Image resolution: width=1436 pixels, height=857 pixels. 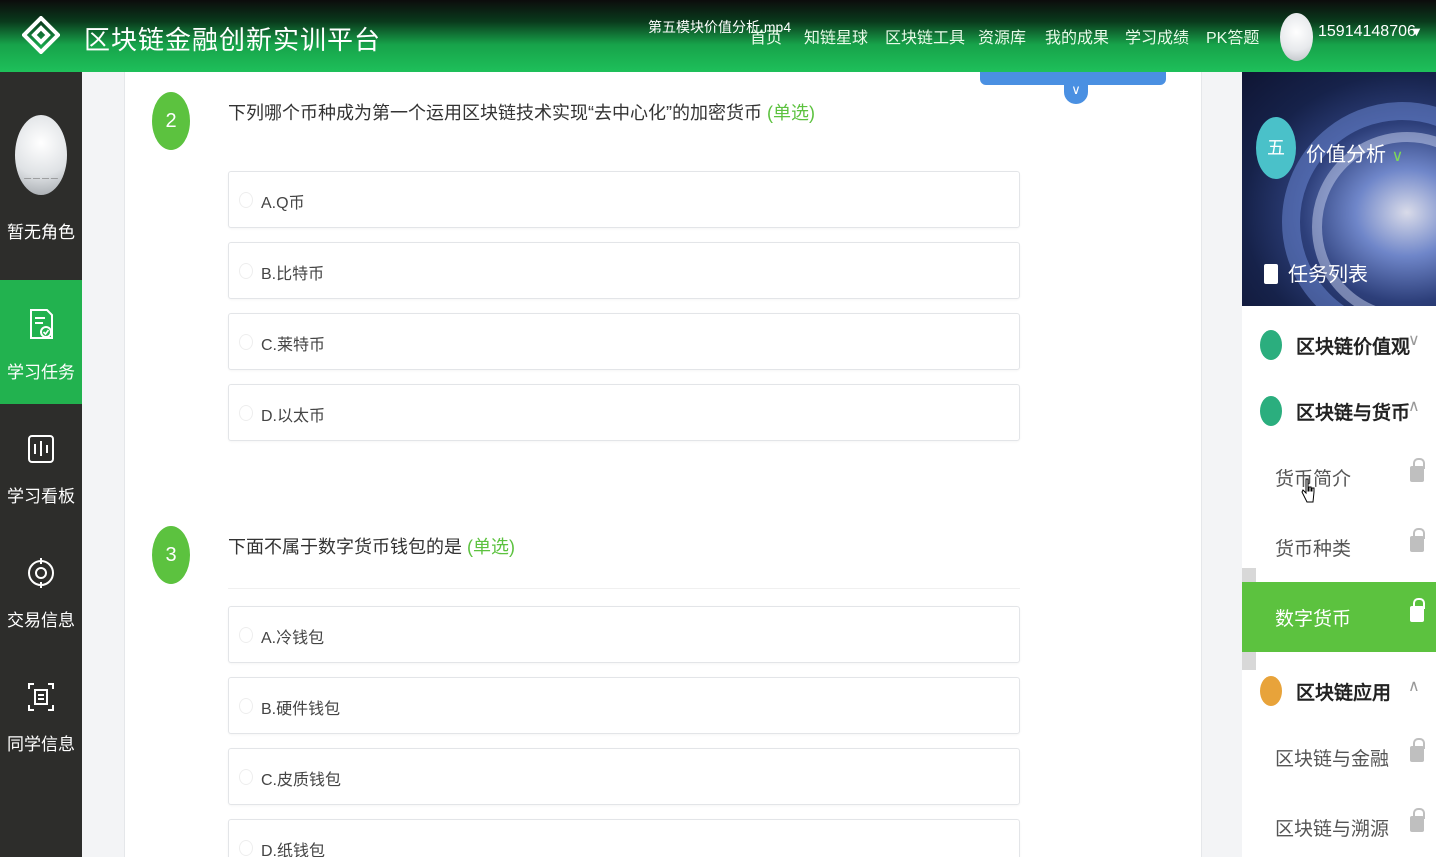 What do you see at coordinates (171, 121) in the screenshot?
I see `question-number-badge: 2` at bounding box center [171, 121].